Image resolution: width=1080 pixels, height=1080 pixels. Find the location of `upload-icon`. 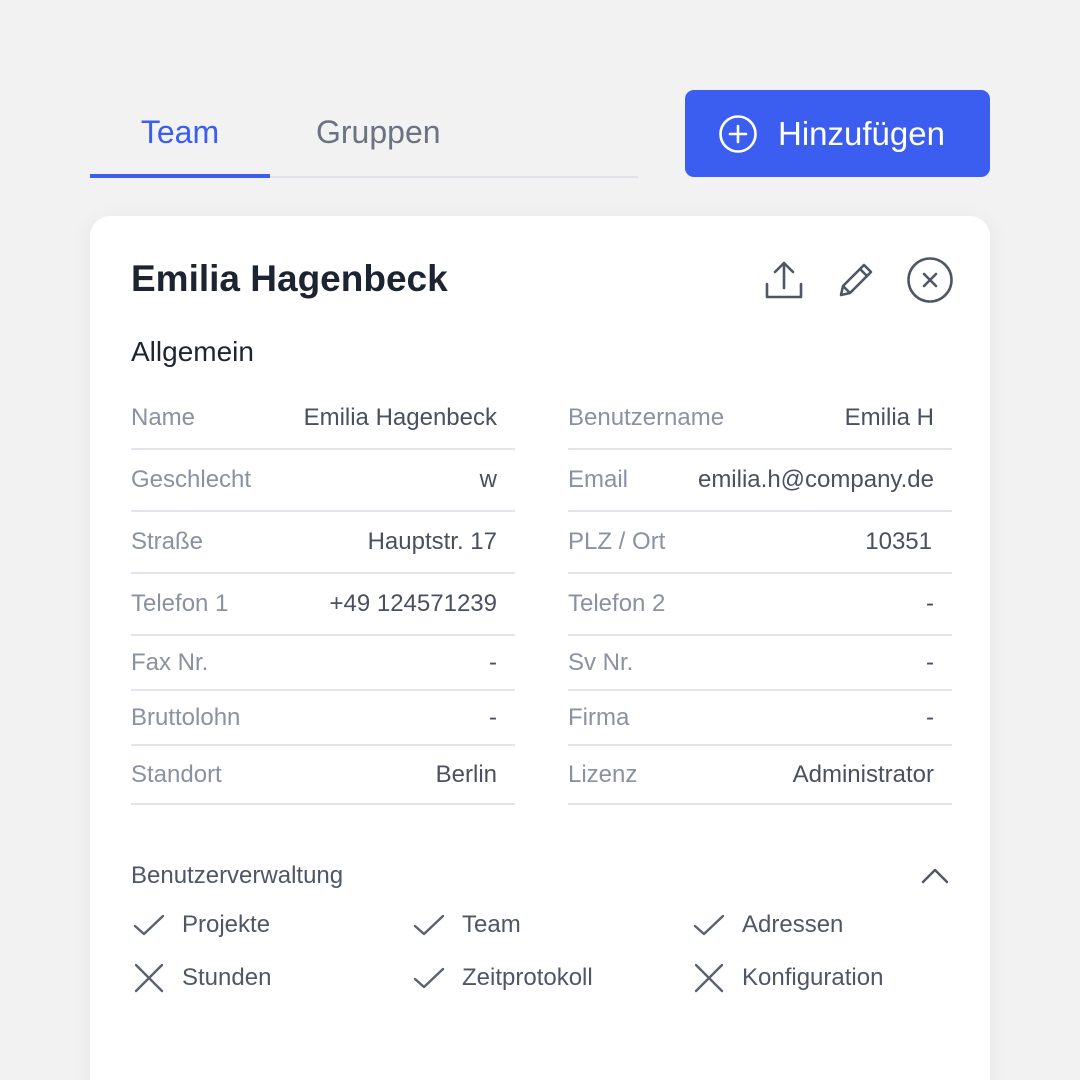

upload-icon is located at coordinates (784, 282).